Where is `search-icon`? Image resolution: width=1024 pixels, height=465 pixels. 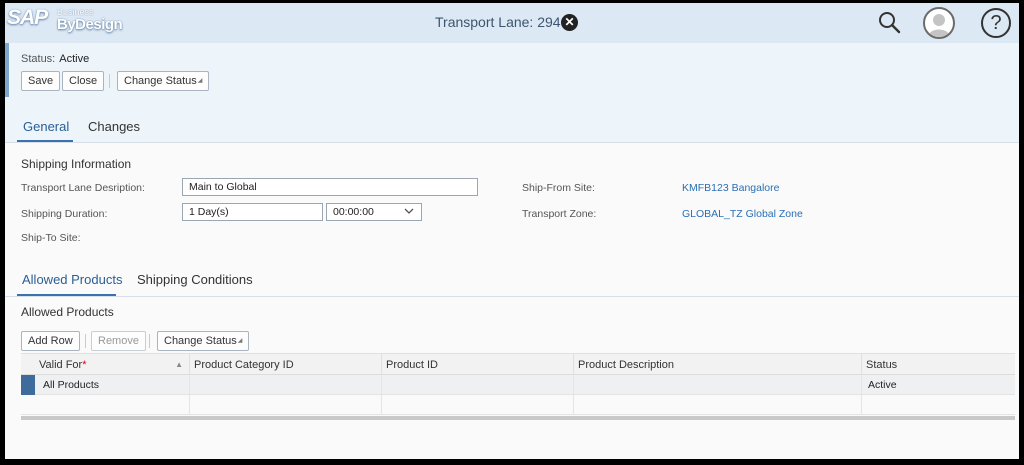 search-icon is located at coordinates (890, 23).